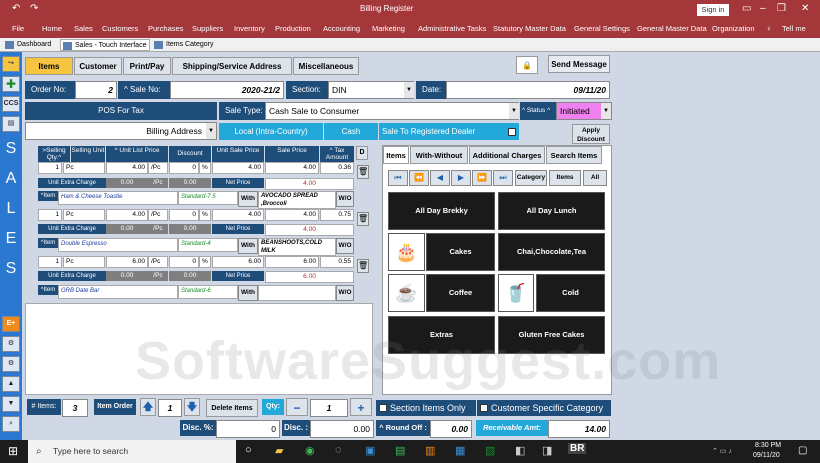  Describe the element at coordinates (383, 408) in the screenshot. I see `section-items-checkbox` at that location.